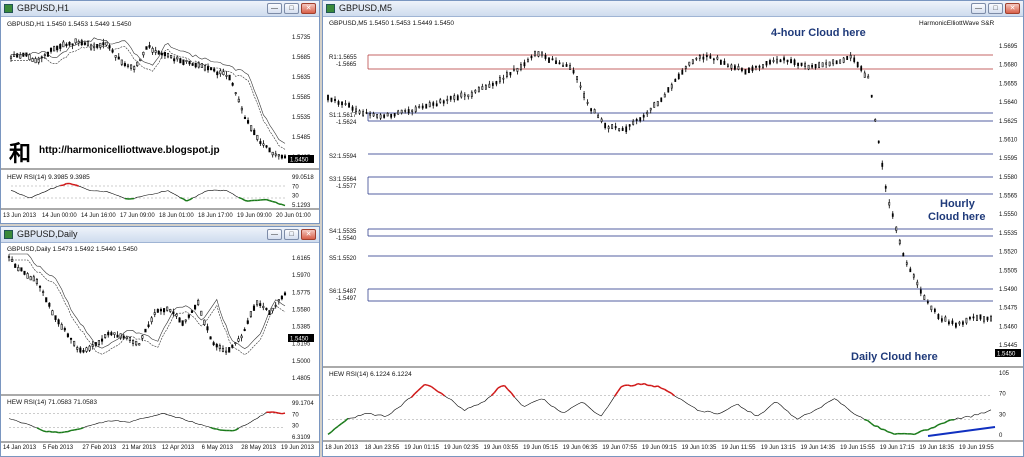  What do you see at coordinates (343, 58) in the screenshot?
I see `level-label: R1:1.5655` at bounding box center [343, 58].